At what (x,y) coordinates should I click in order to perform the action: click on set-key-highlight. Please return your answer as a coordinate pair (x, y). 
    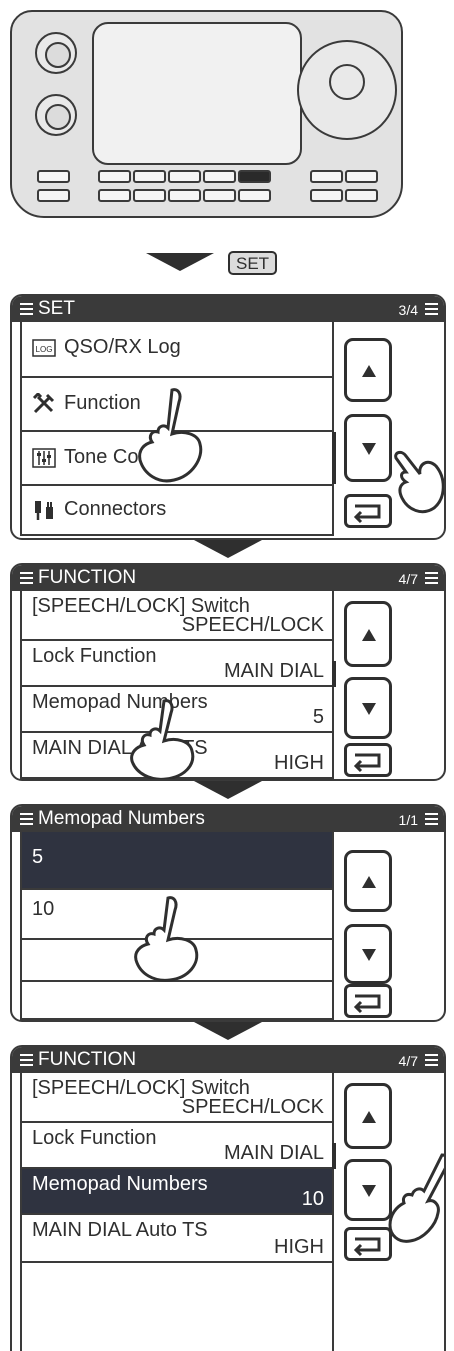
    Looking at the image, I should click on (254, 176).